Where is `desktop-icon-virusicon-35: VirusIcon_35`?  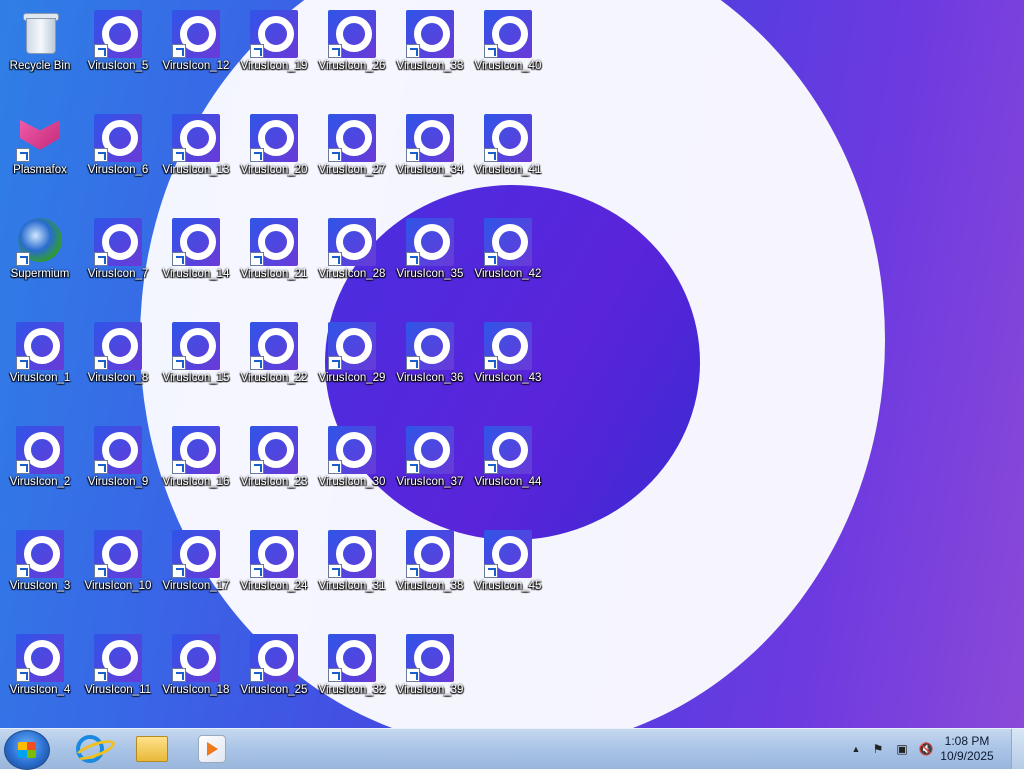 desktop-icon-virusicon-35: VirusIcon_35 is located at coordinates (430, 261).